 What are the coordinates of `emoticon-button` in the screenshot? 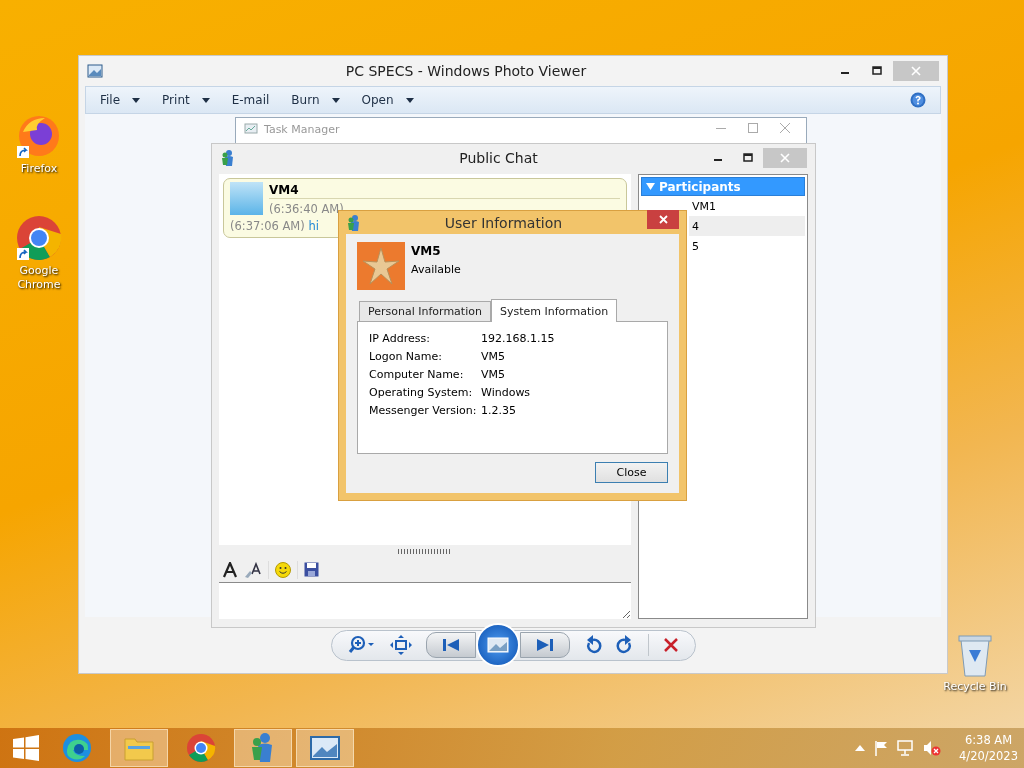 It's located at (283, 569).